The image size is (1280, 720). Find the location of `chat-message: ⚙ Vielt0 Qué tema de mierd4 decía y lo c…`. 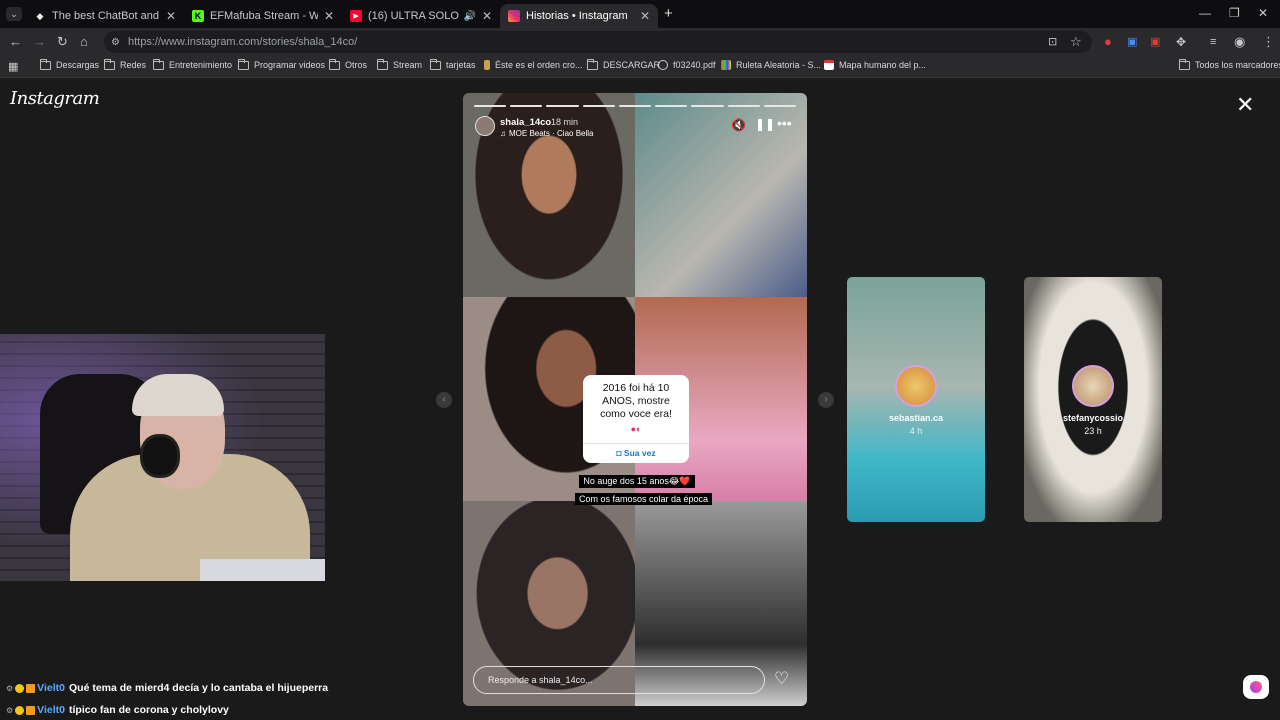

chat-message: ⚙ Vielt0 Qué tema de mierd4 decía y lo c… is located at coordinates (167, 688).